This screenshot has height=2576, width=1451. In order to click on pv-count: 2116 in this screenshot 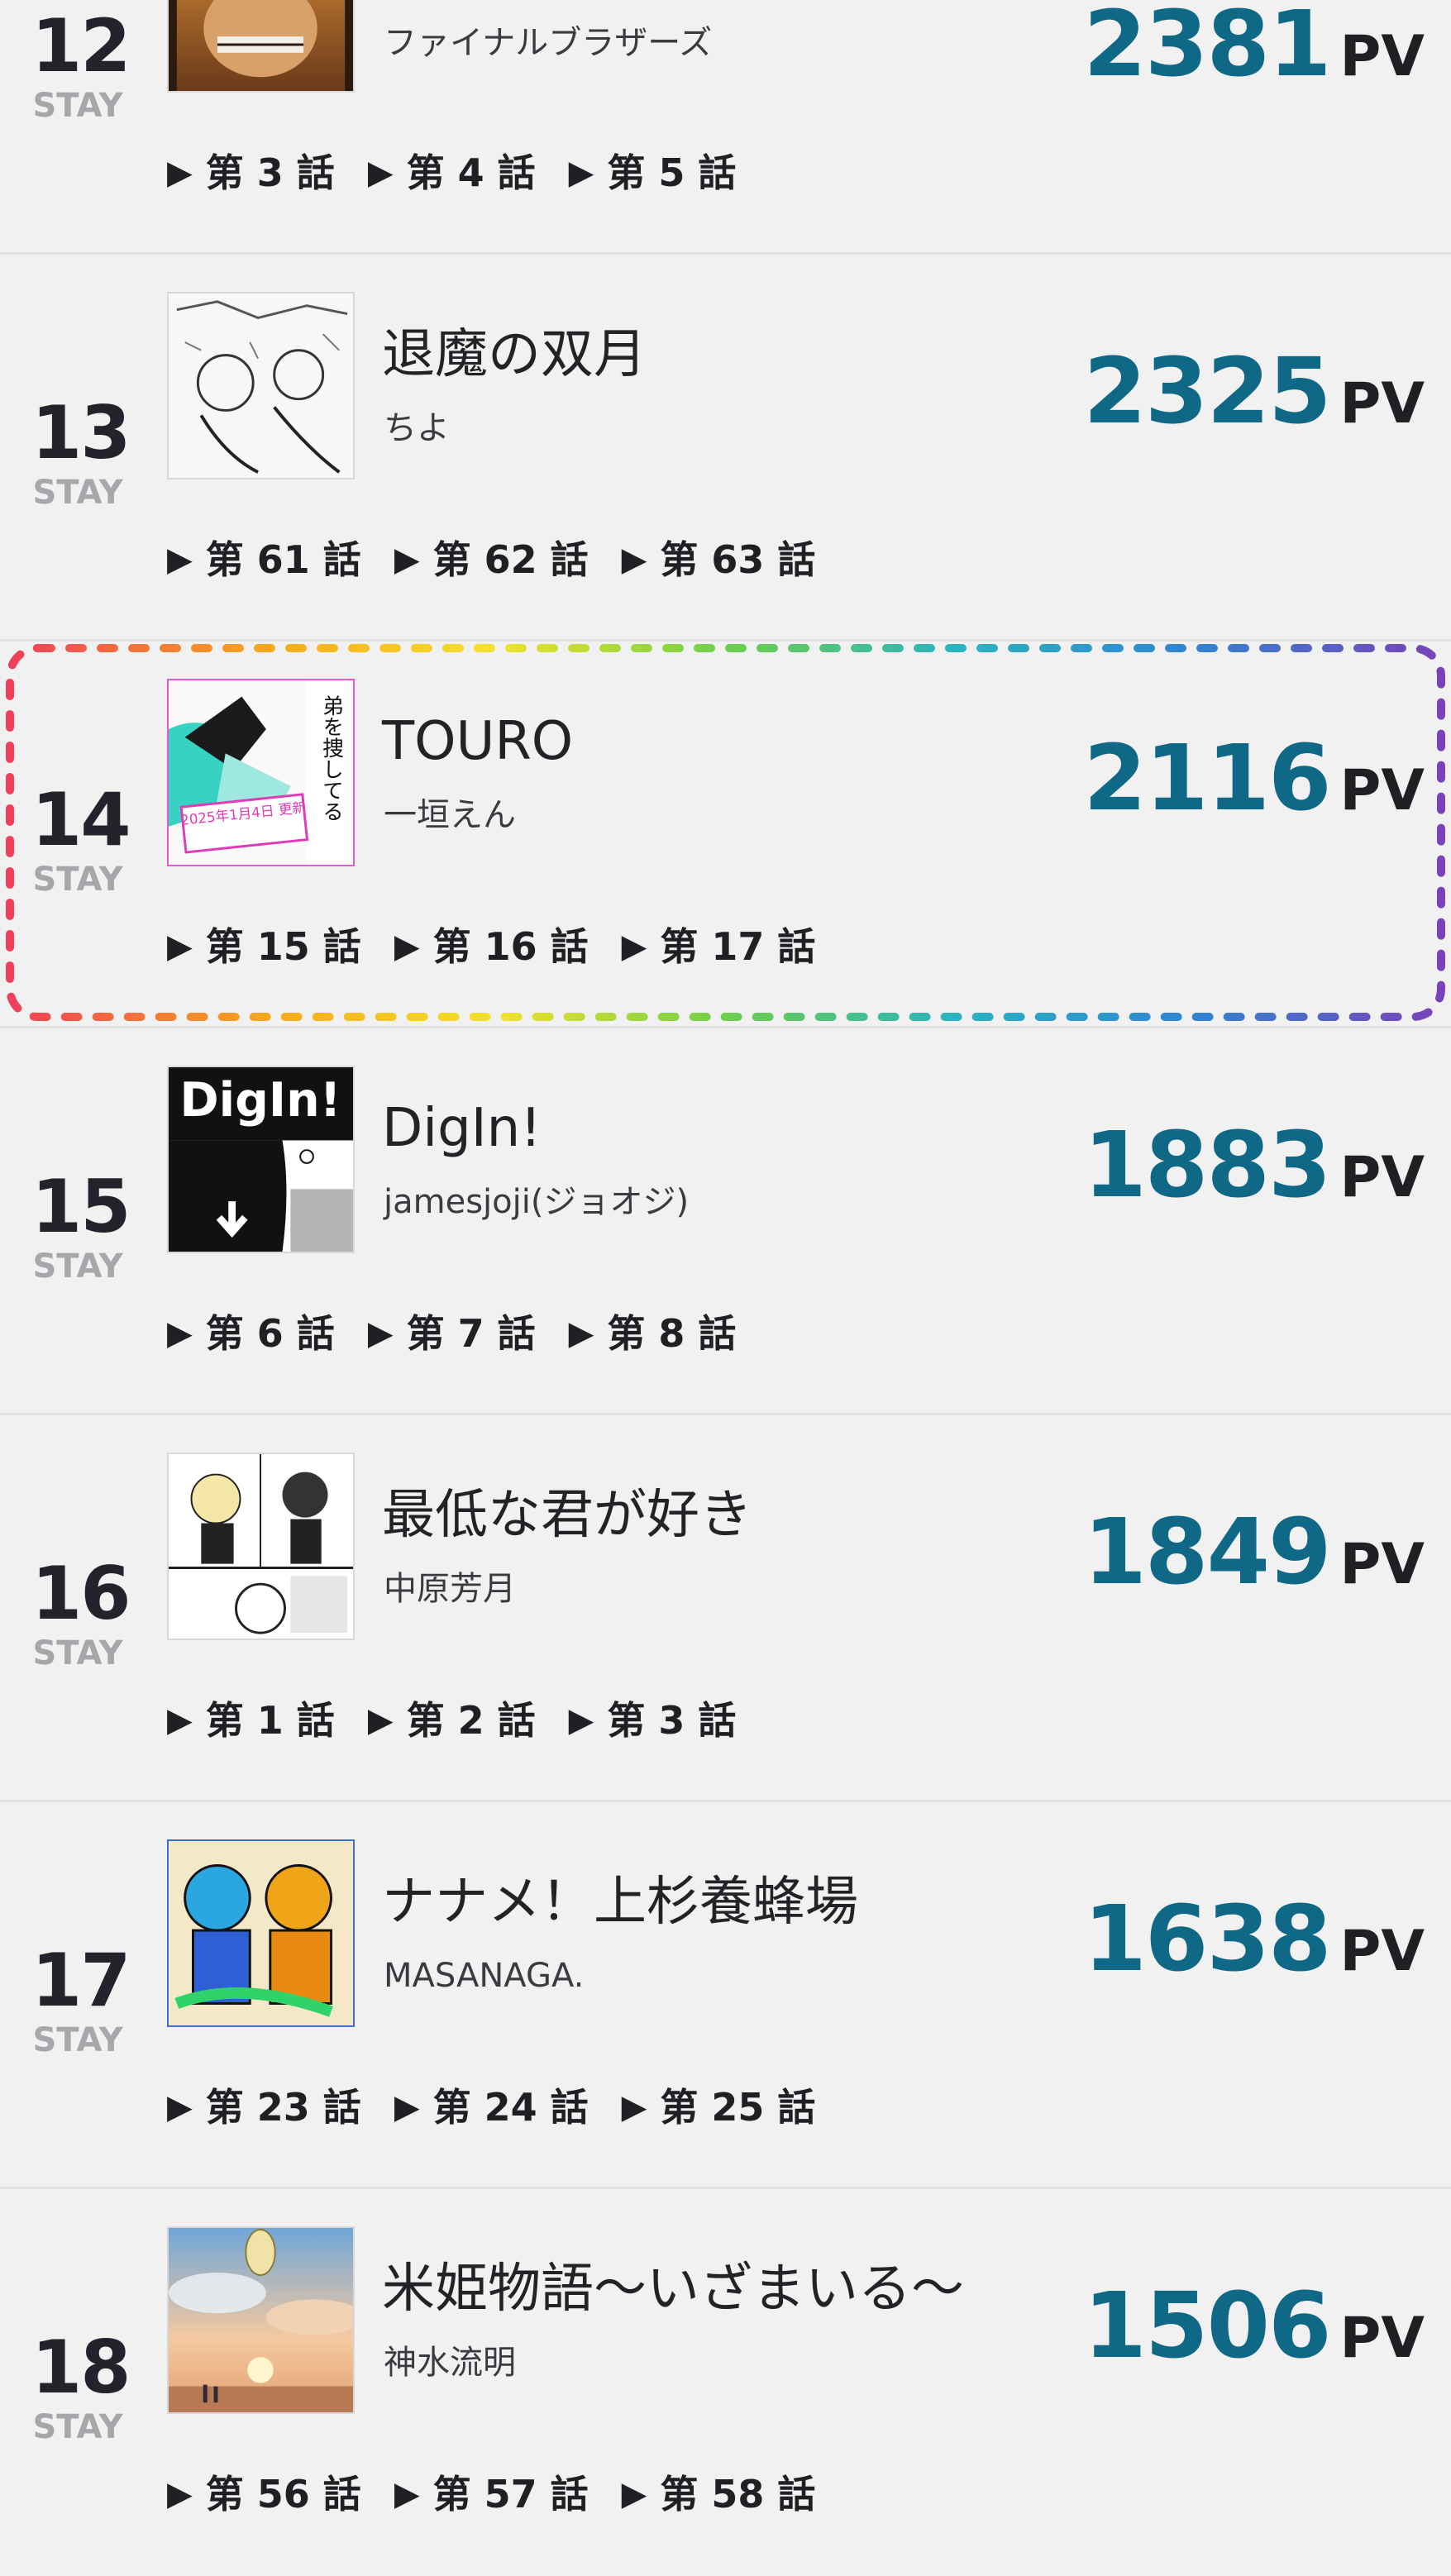, I will do `click(1207, 778)`.